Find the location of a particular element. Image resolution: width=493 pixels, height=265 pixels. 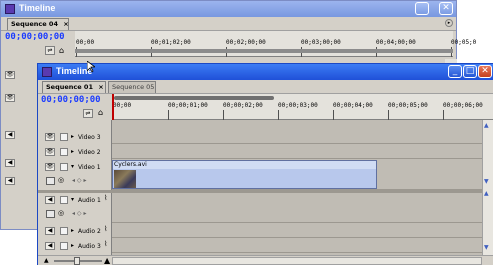

horizontal-scrollbar is located at coordinates (297, 261).